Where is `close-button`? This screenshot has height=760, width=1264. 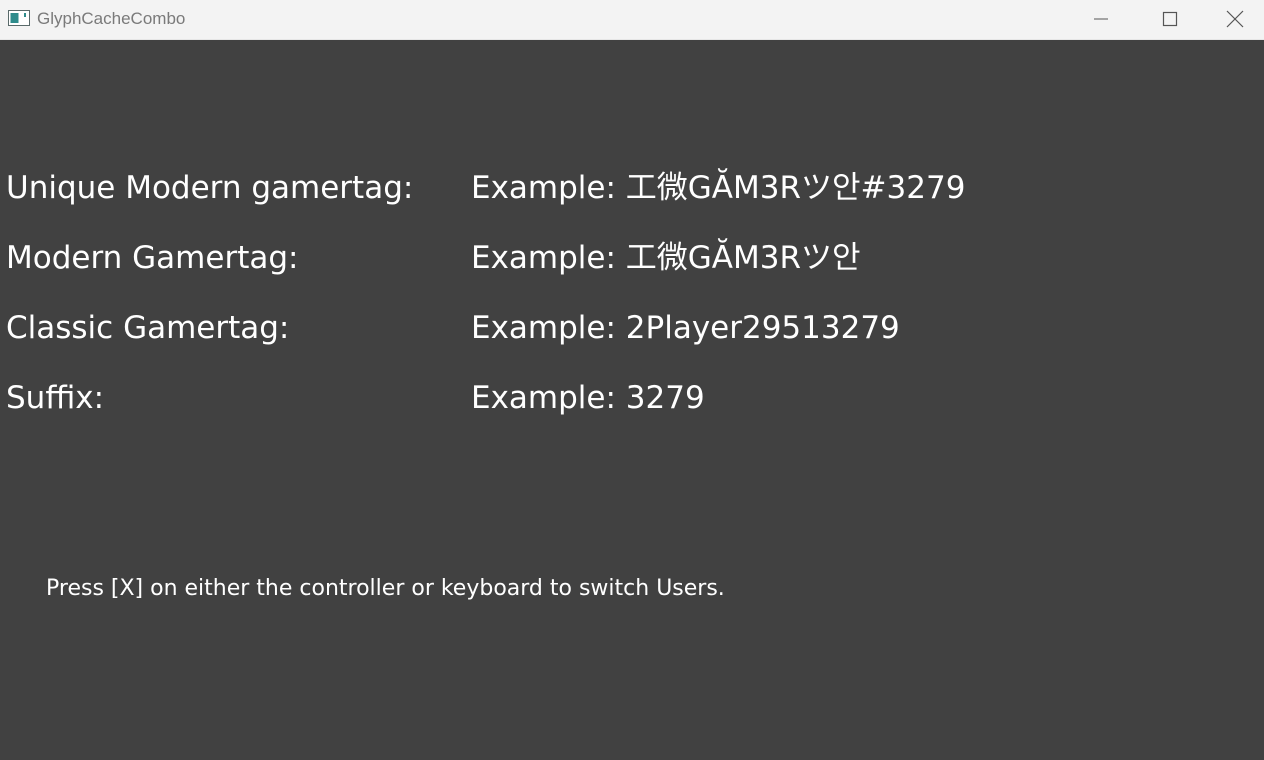
close-button is located at coordinates (1235, 19).